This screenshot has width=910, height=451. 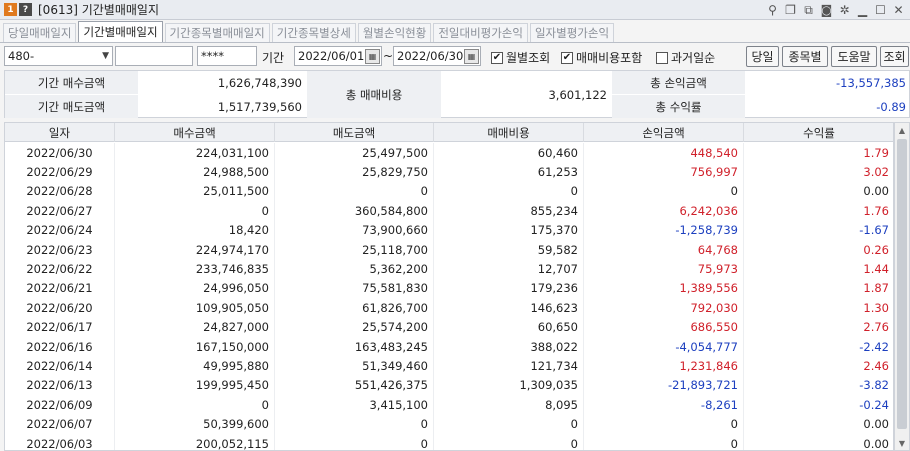 I want to click on cell-date: 2022/06/17, so click(x=60, y=327).